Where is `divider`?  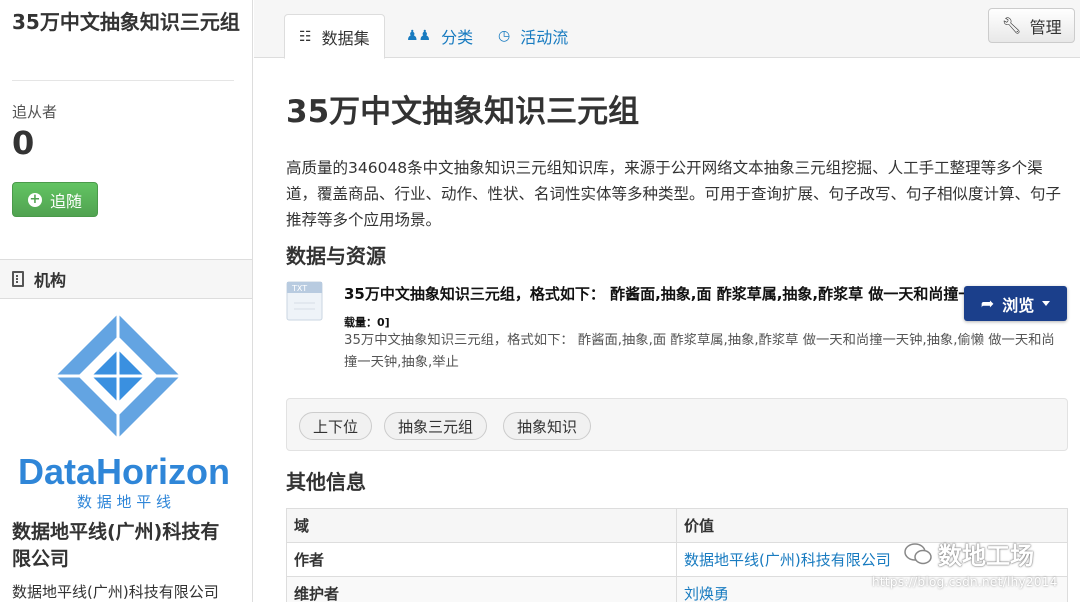 divider is located at coordinates (123, 80).